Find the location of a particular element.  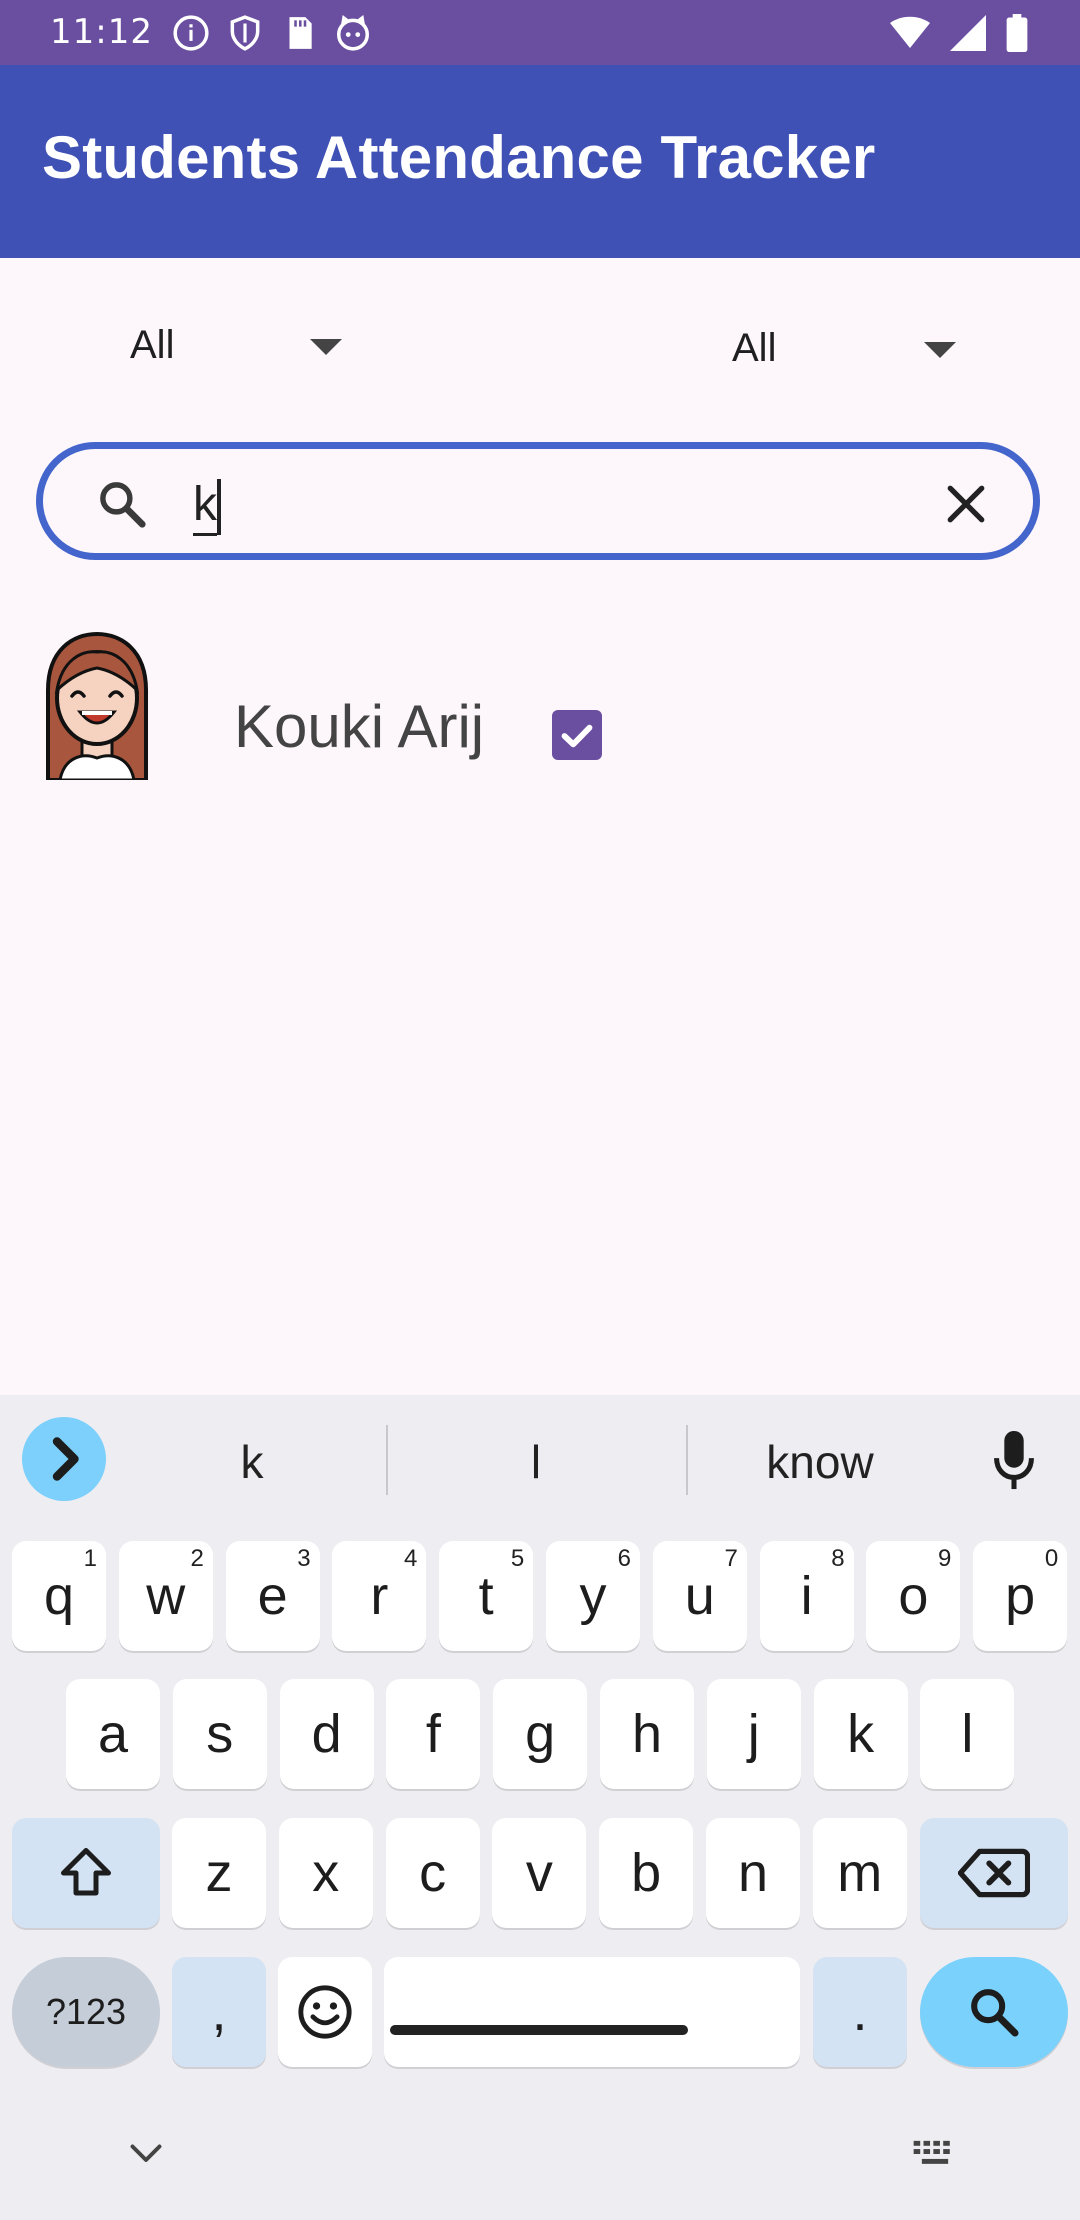

key-j: j is located at coordinates (753, 1734).